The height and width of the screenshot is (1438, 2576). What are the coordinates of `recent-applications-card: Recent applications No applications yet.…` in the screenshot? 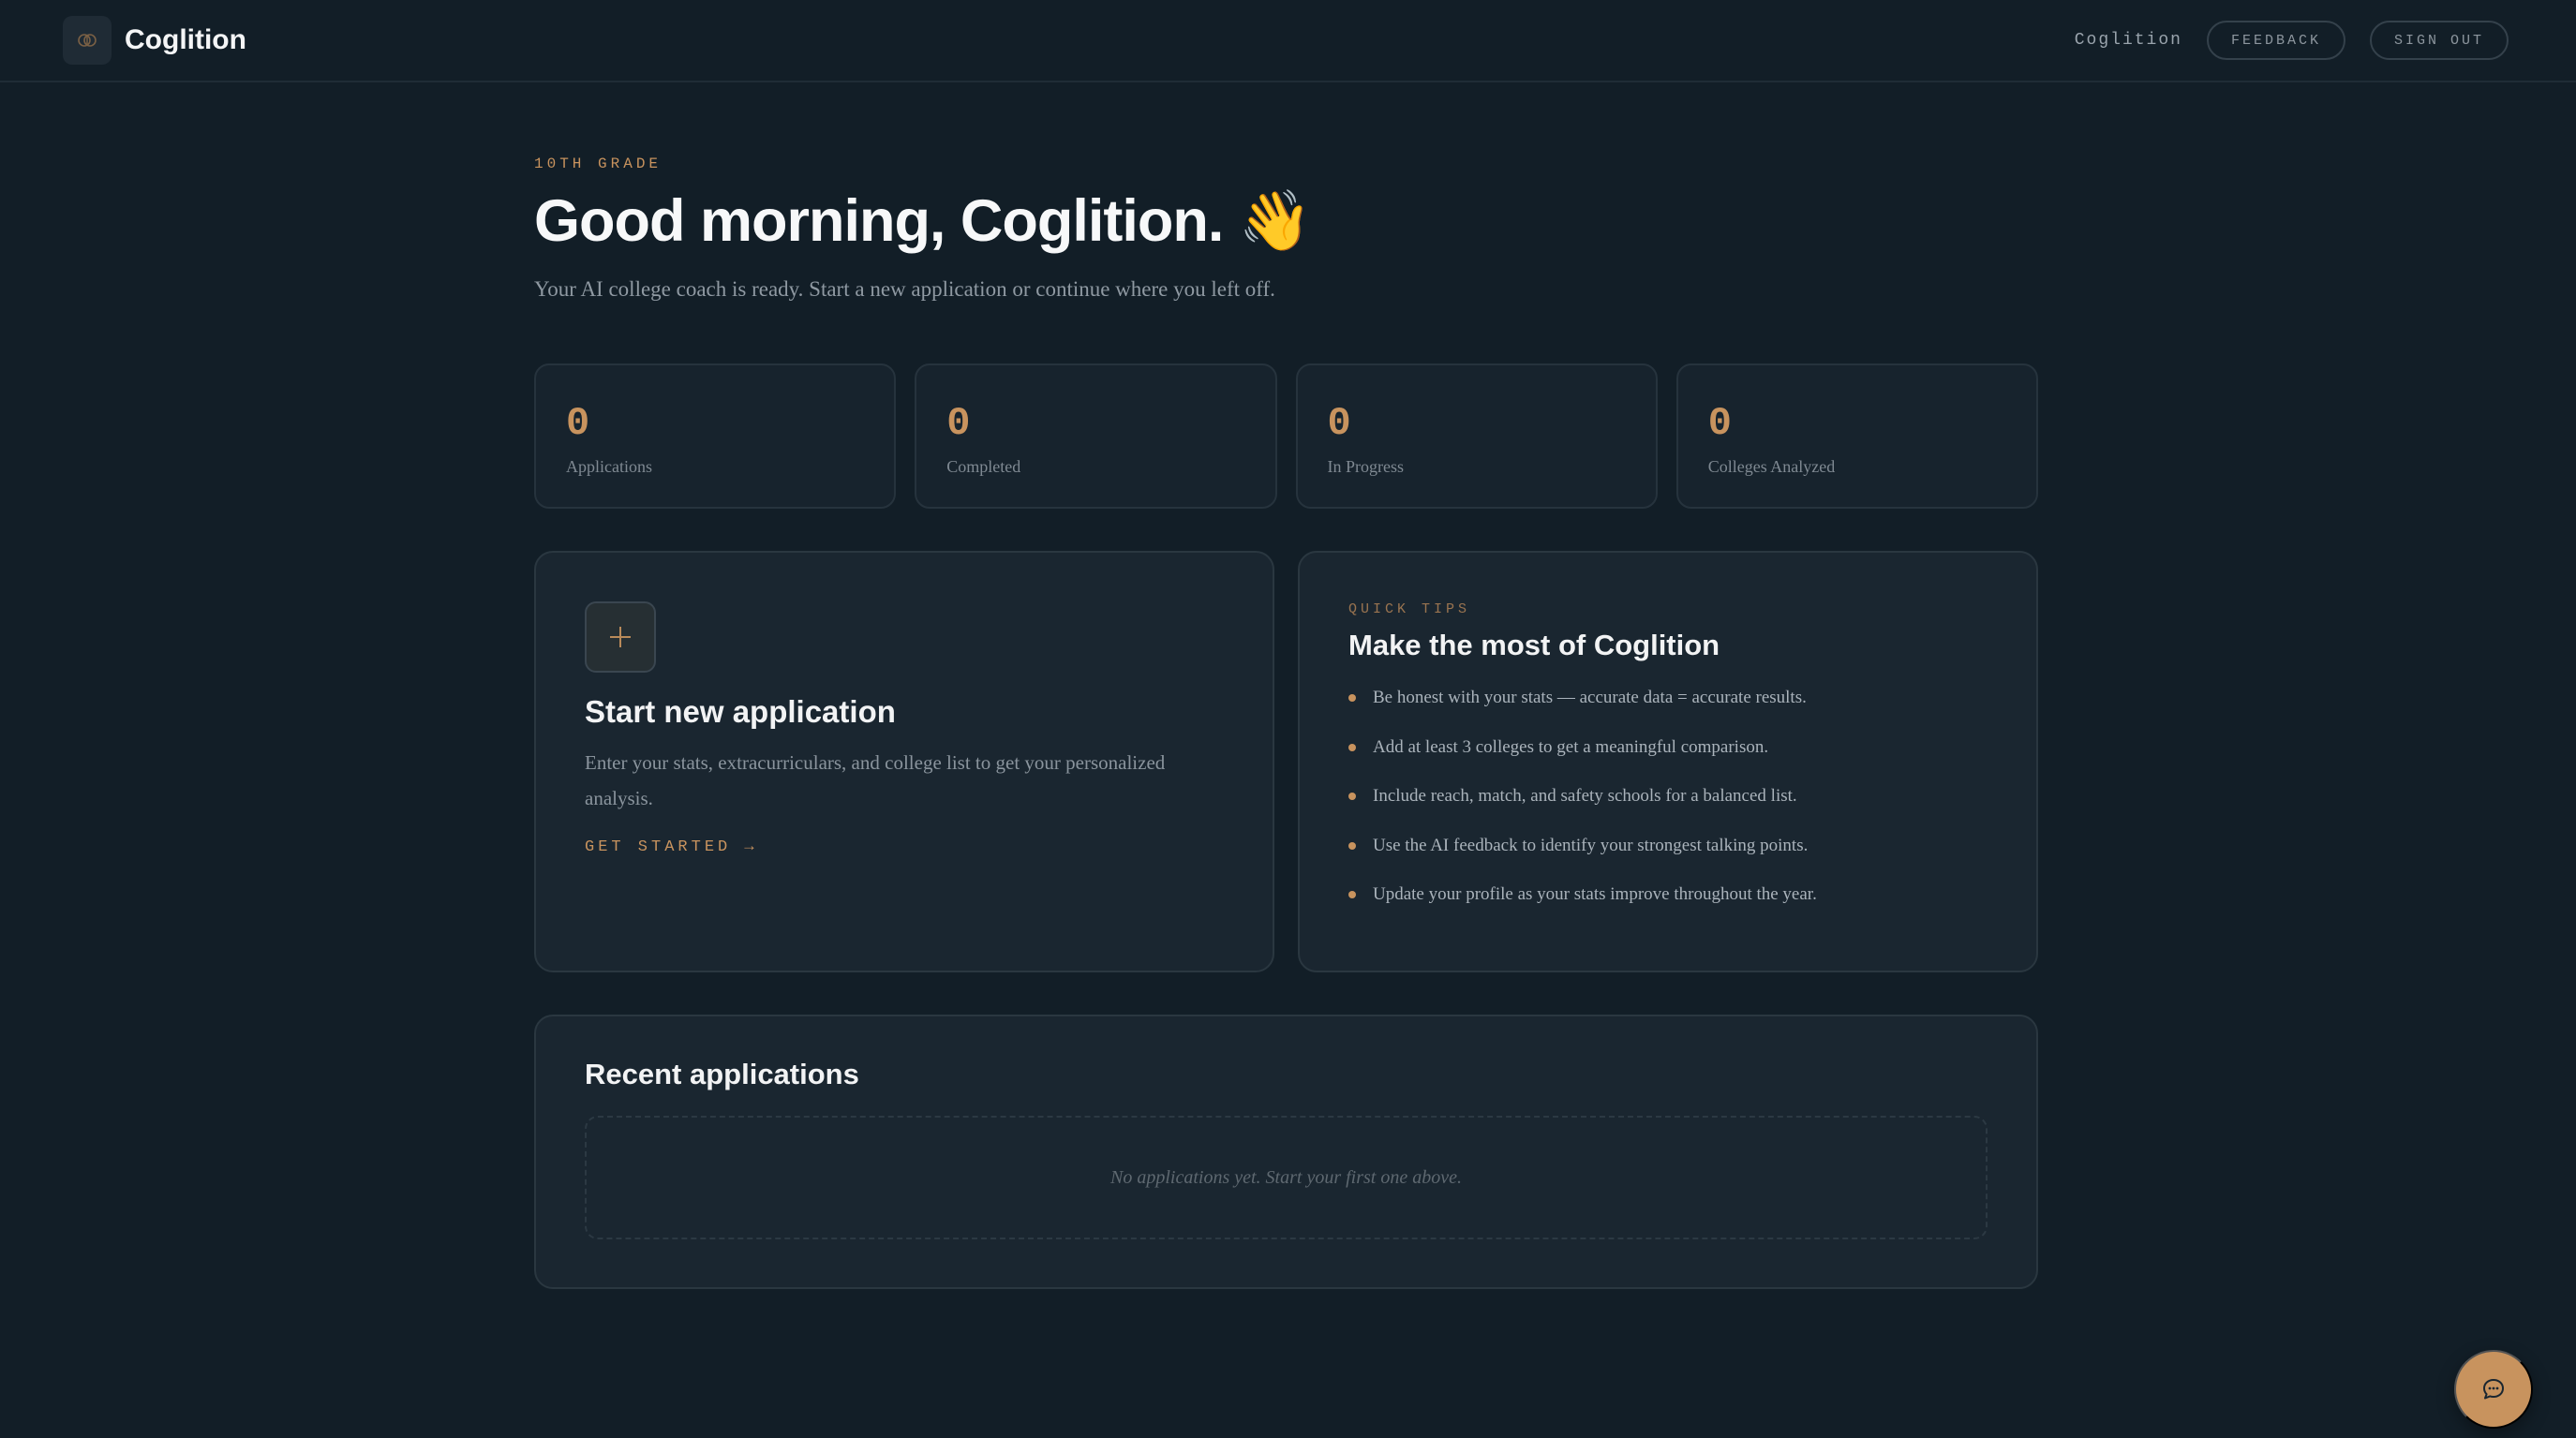 It's located at (1286, 1152).